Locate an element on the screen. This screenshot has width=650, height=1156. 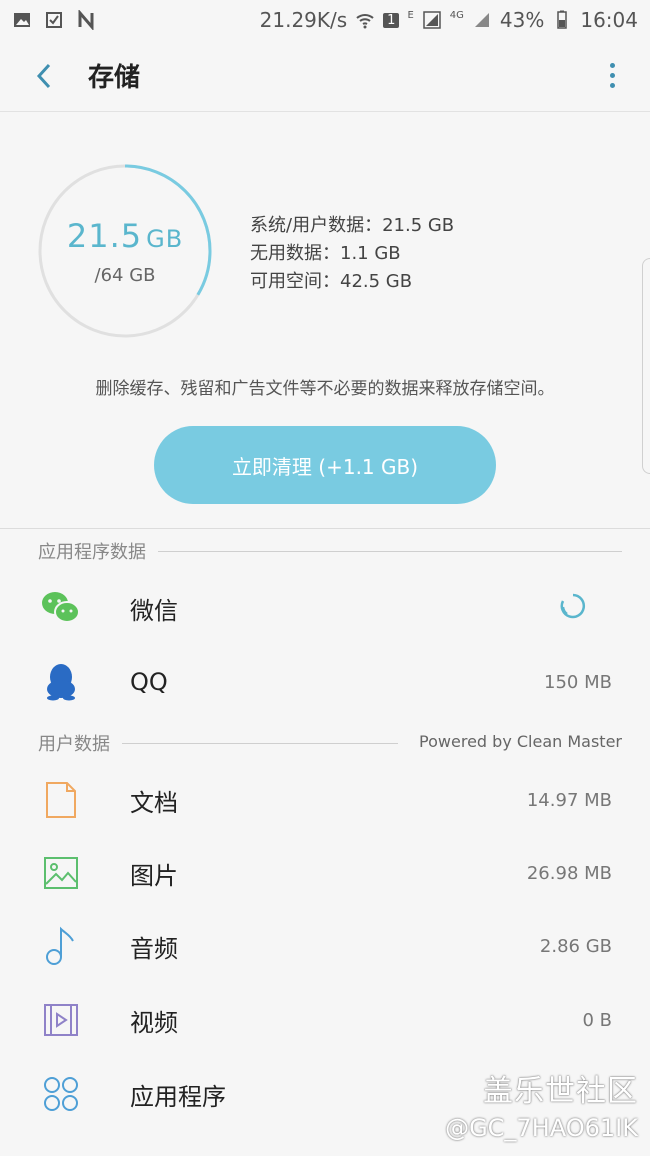
clean-now-button: 立即清理 (+1.1 GB) is located at coordinates (325, 465).